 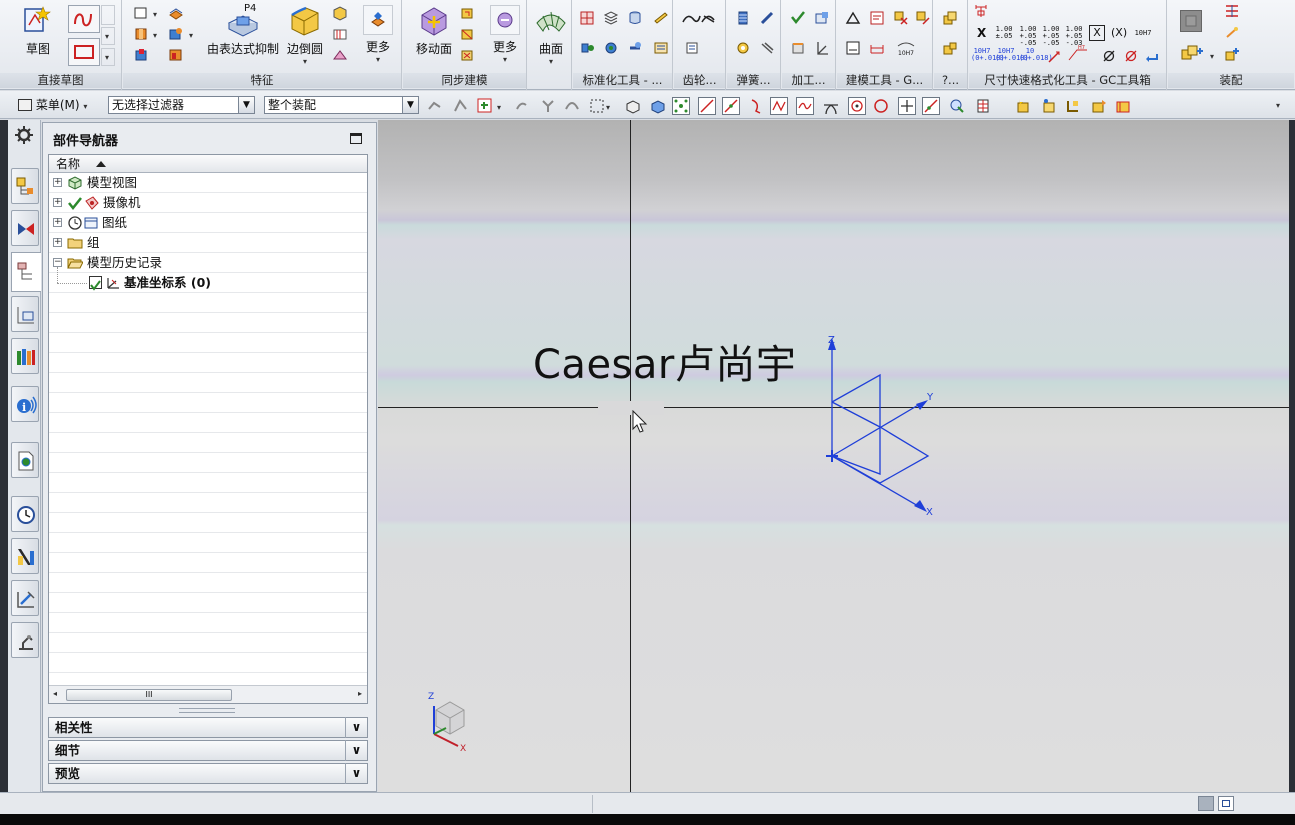 I want to click on move-face-button: 移动面, so click(x=434, y=30).